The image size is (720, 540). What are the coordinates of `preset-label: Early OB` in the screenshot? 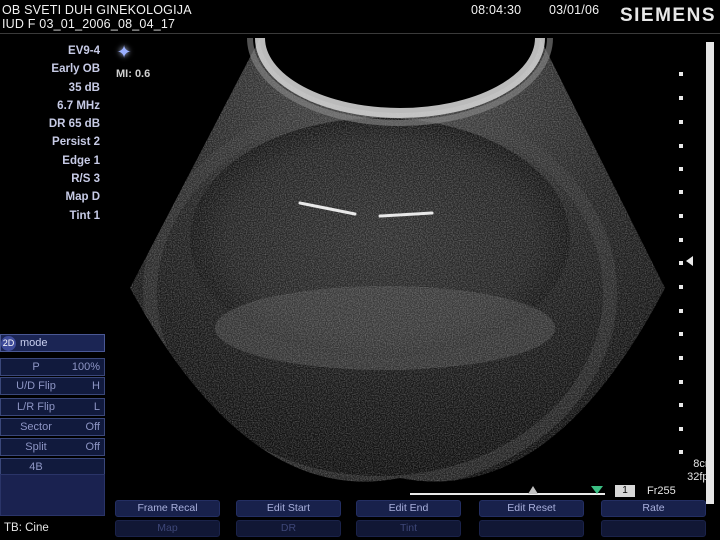 It's located at (75, 69).